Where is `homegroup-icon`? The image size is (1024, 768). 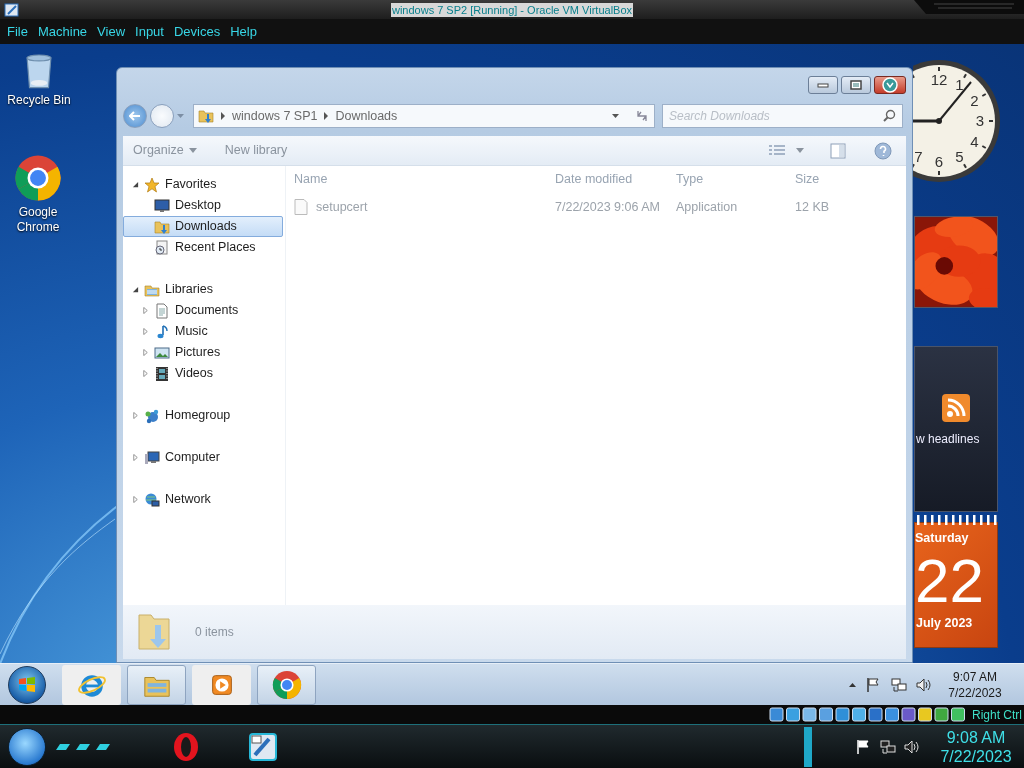
homegroup-icon is located at coordinates (152, 415).